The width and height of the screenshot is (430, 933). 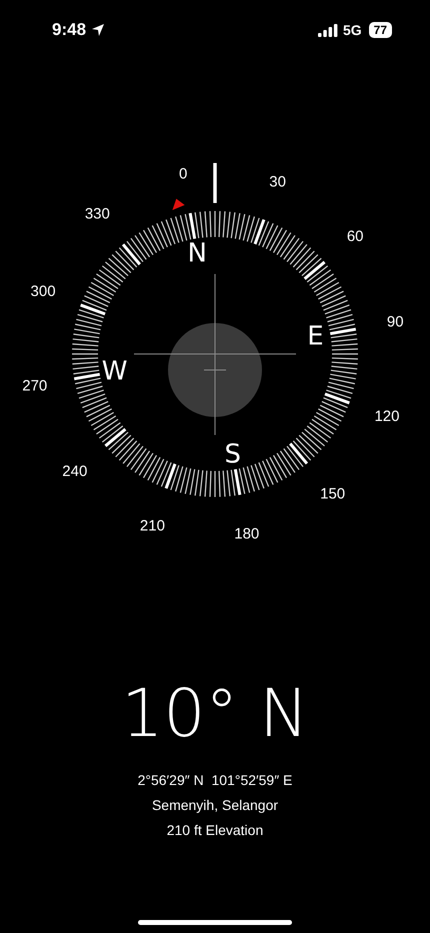 I want to click on degree-label: 330, so click(x=97, y=213).